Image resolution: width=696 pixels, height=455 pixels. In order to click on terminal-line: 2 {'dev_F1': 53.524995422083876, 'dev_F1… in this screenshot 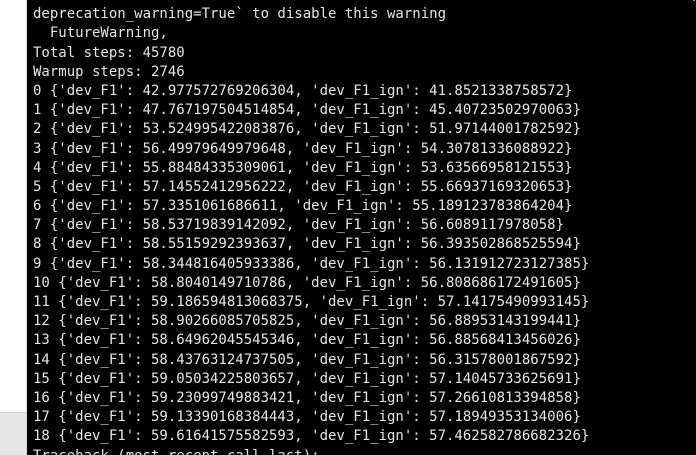, I will do `click(307, 129)`.